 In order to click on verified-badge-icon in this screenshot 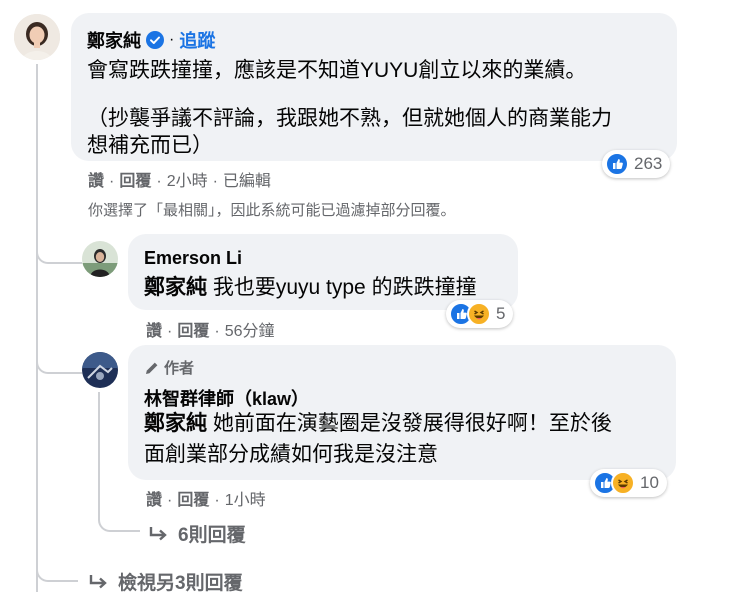, I will do `click(155, 40)`.